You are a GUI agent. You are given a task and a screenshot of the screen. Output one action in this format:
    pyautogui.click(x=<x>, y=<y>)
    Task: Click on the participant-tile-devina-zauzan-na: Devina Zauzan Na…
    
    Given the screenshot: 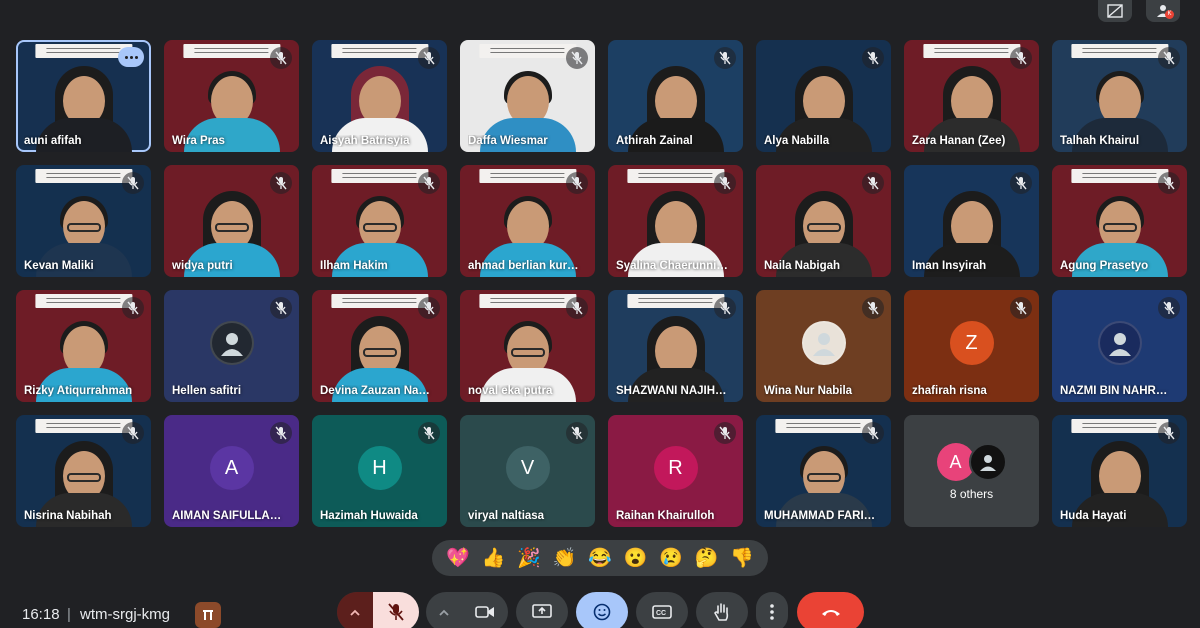 What is the action you would take?
    pyautogui.click(x=379, y=346)
    